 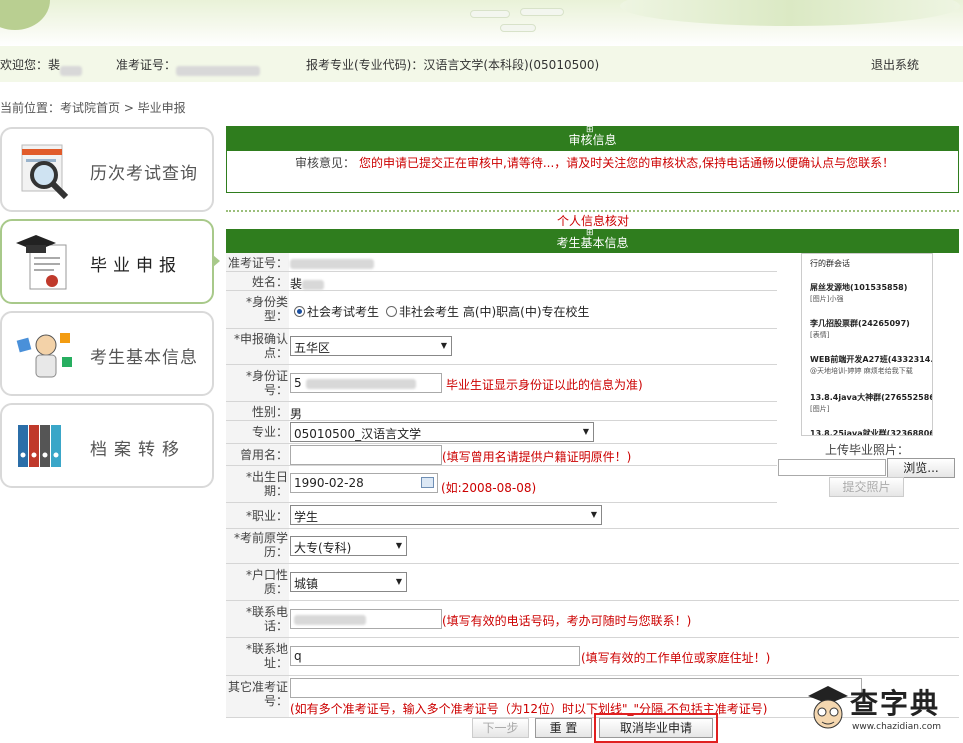 What do you see at coordinates (866, 487) in the screenshot?
I see `submit-photo-button: 提交照片` at bounding box center [866, 487].